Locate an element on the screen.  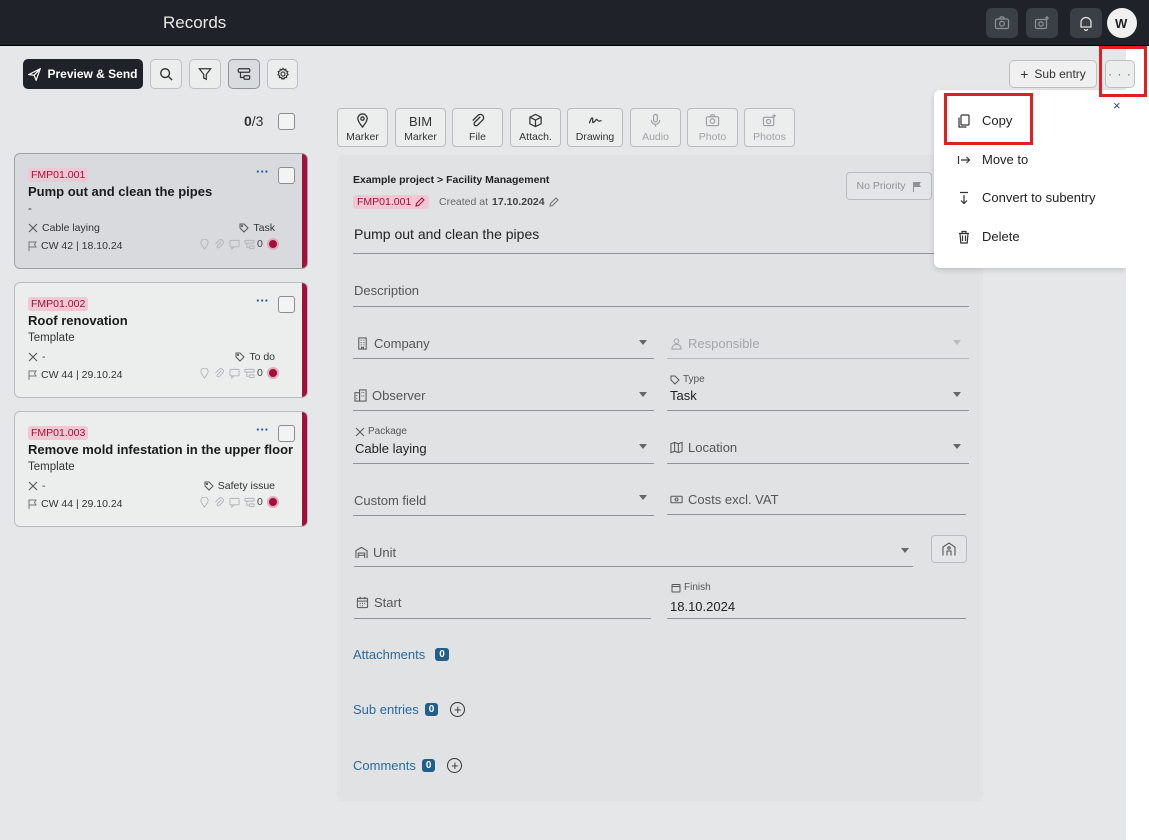
add-sub-entry-button: + Sub entry is located at coordinates (1053, 74).